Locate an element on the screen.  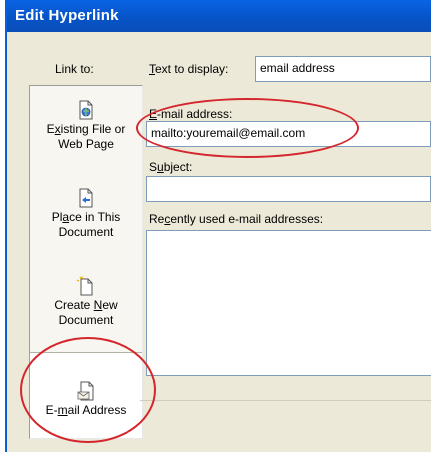
label-part: ew is located at coordinates (110, 305).